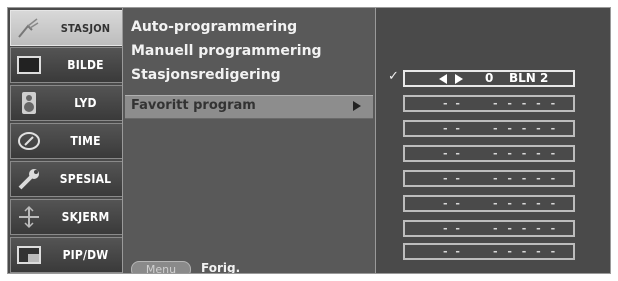  Describe the element at coordinates (489, 228) in the screenshot. I see `favorite-slot-7: - - - - - - -` at that location.